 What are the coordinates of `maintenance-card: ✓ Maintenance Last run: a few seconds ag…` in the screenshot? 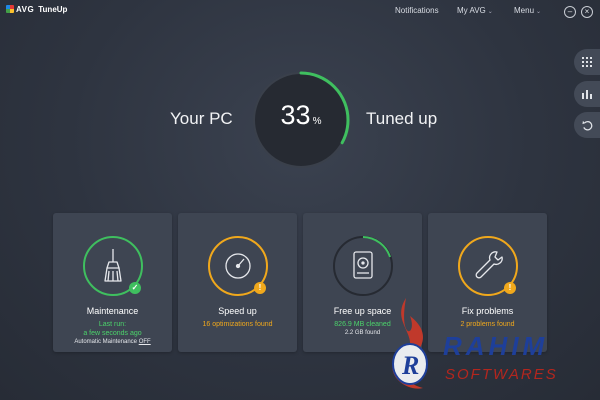 It's located at (112, 282).